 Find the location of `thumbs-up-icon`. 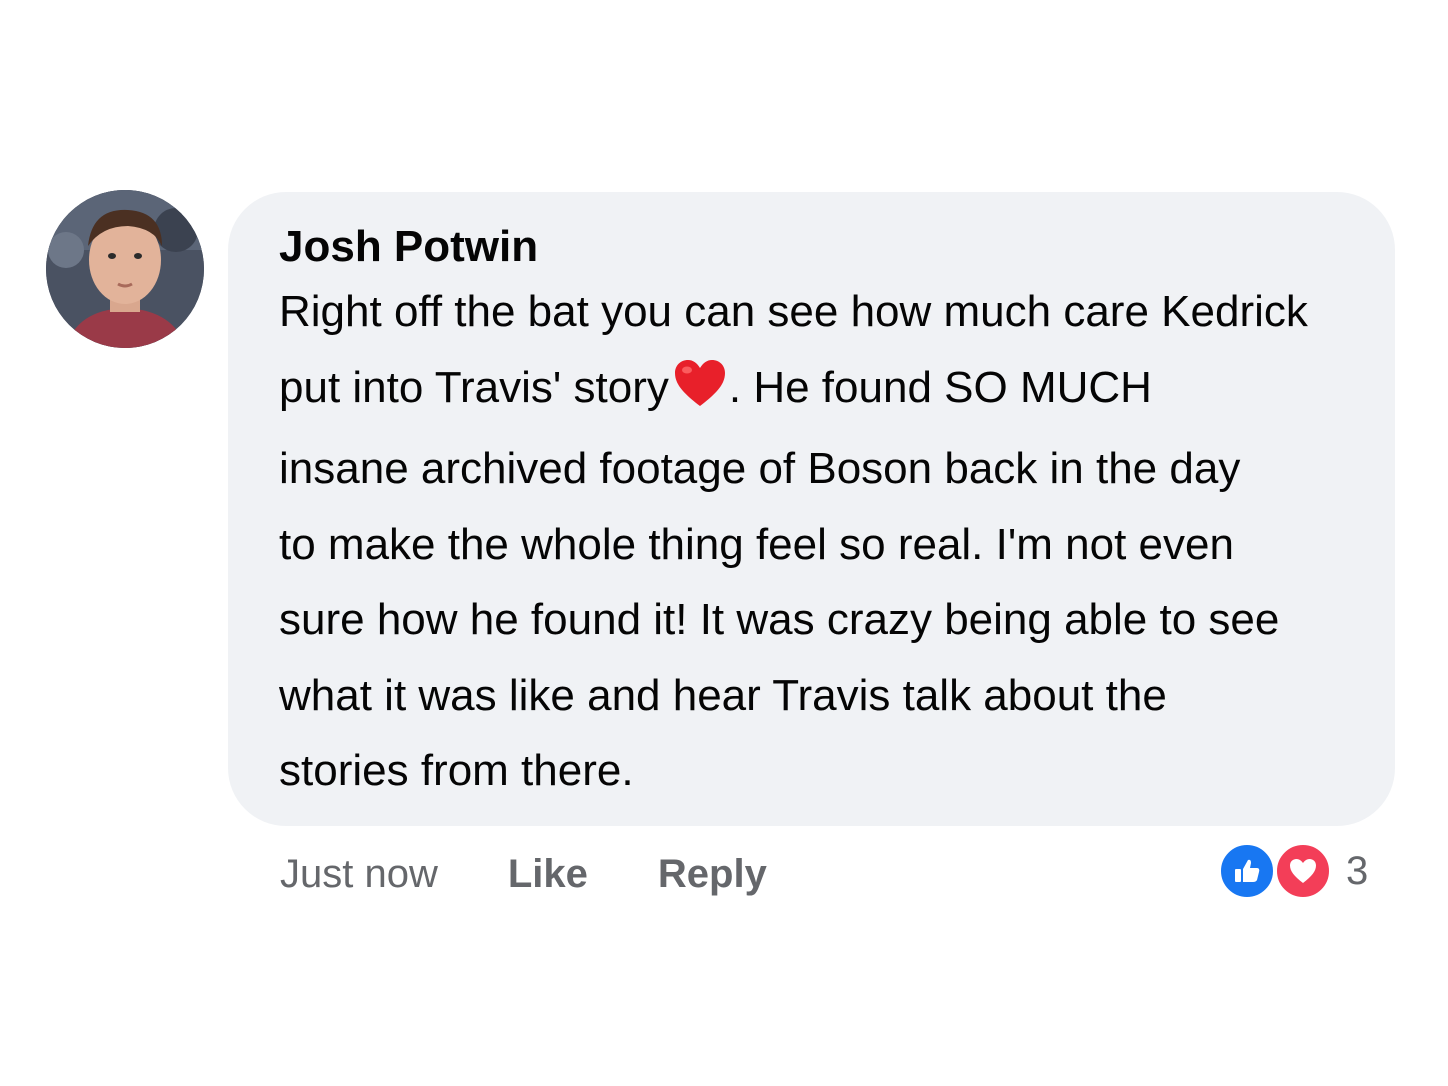

thumbs-up-icon is located at coordinates (1247, 871).